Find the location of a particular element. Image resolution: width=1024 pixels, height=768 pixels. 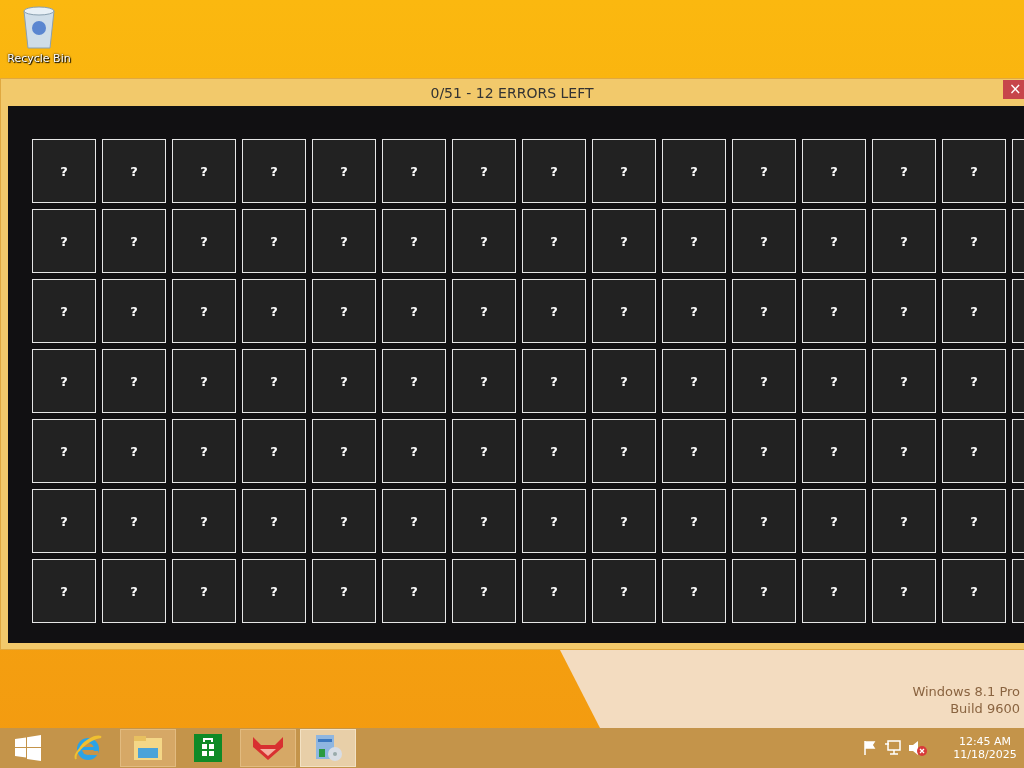

flag-icon is located at coordinates (870, 748).